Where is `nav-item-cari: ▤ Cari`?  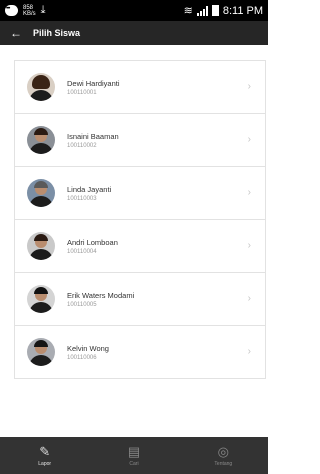 nav-item-cari: ▤ Cari is located at coordinates (133, 455).